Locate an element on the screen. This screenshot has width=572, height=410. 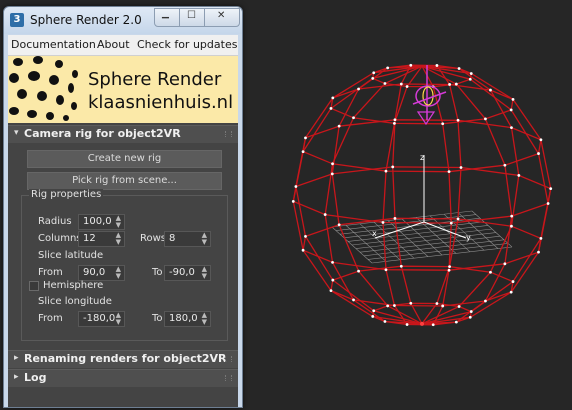
minimize-button: ▁ is located at coordinates (167, 17).